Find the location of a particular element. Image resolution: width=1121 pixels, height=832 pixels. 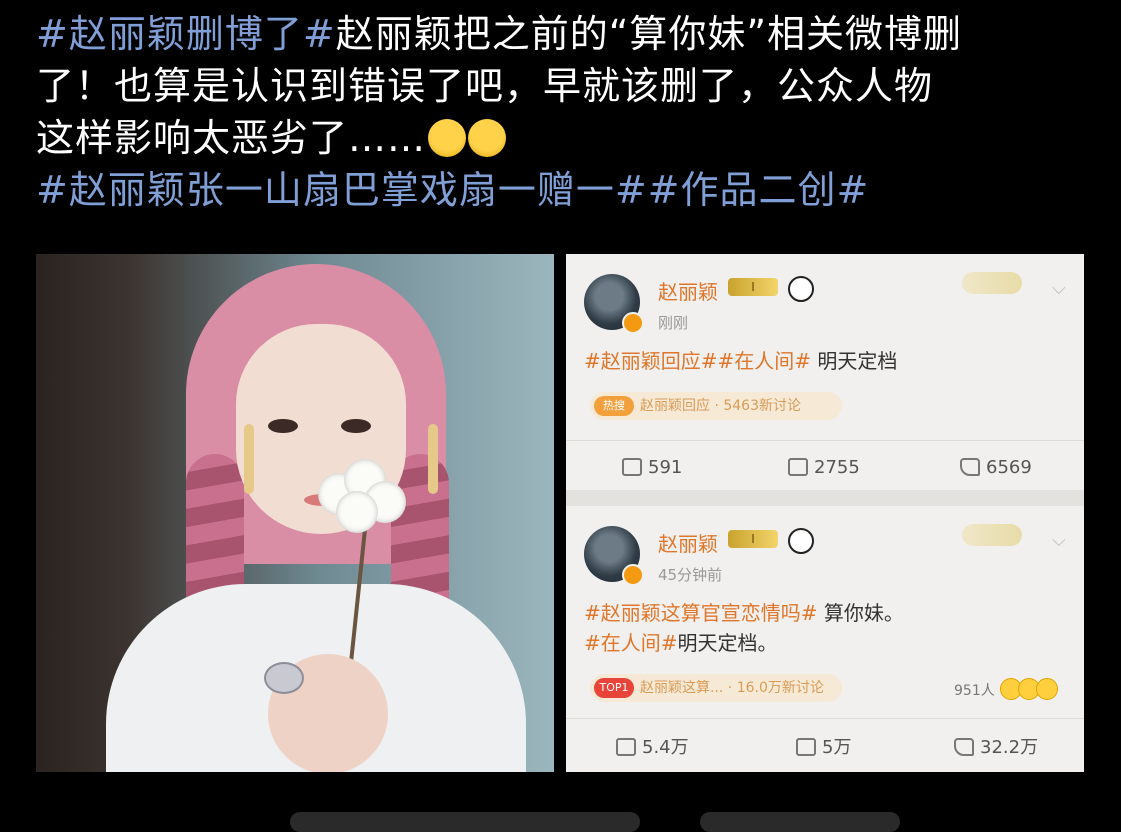

ring-shape is located at coordinates (284, 678).